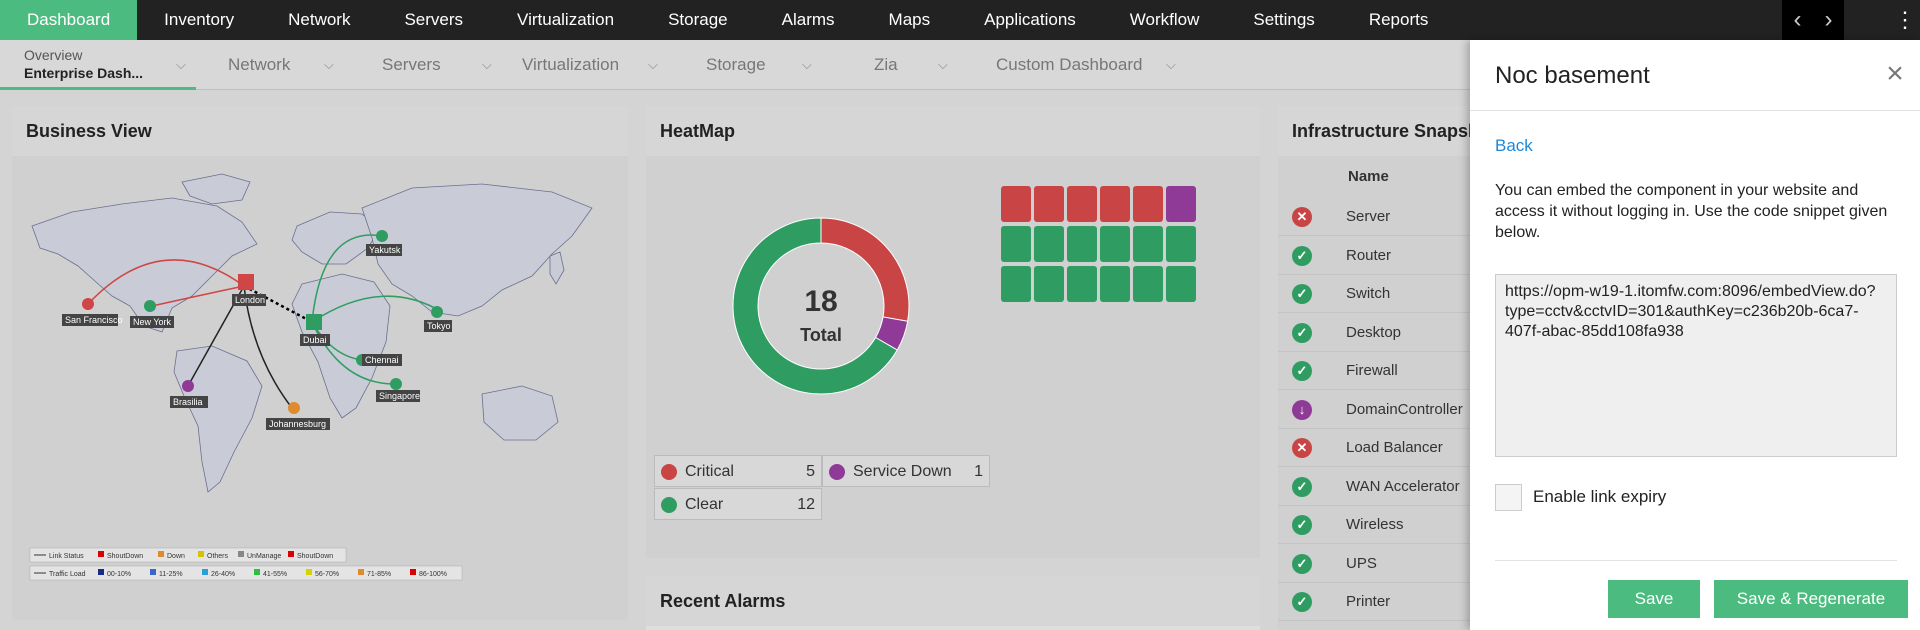  What do you see at coordinates (199, 20) in the screenshot?
I see `nav-inventory: Inventory` at bounding box center [199, 20].